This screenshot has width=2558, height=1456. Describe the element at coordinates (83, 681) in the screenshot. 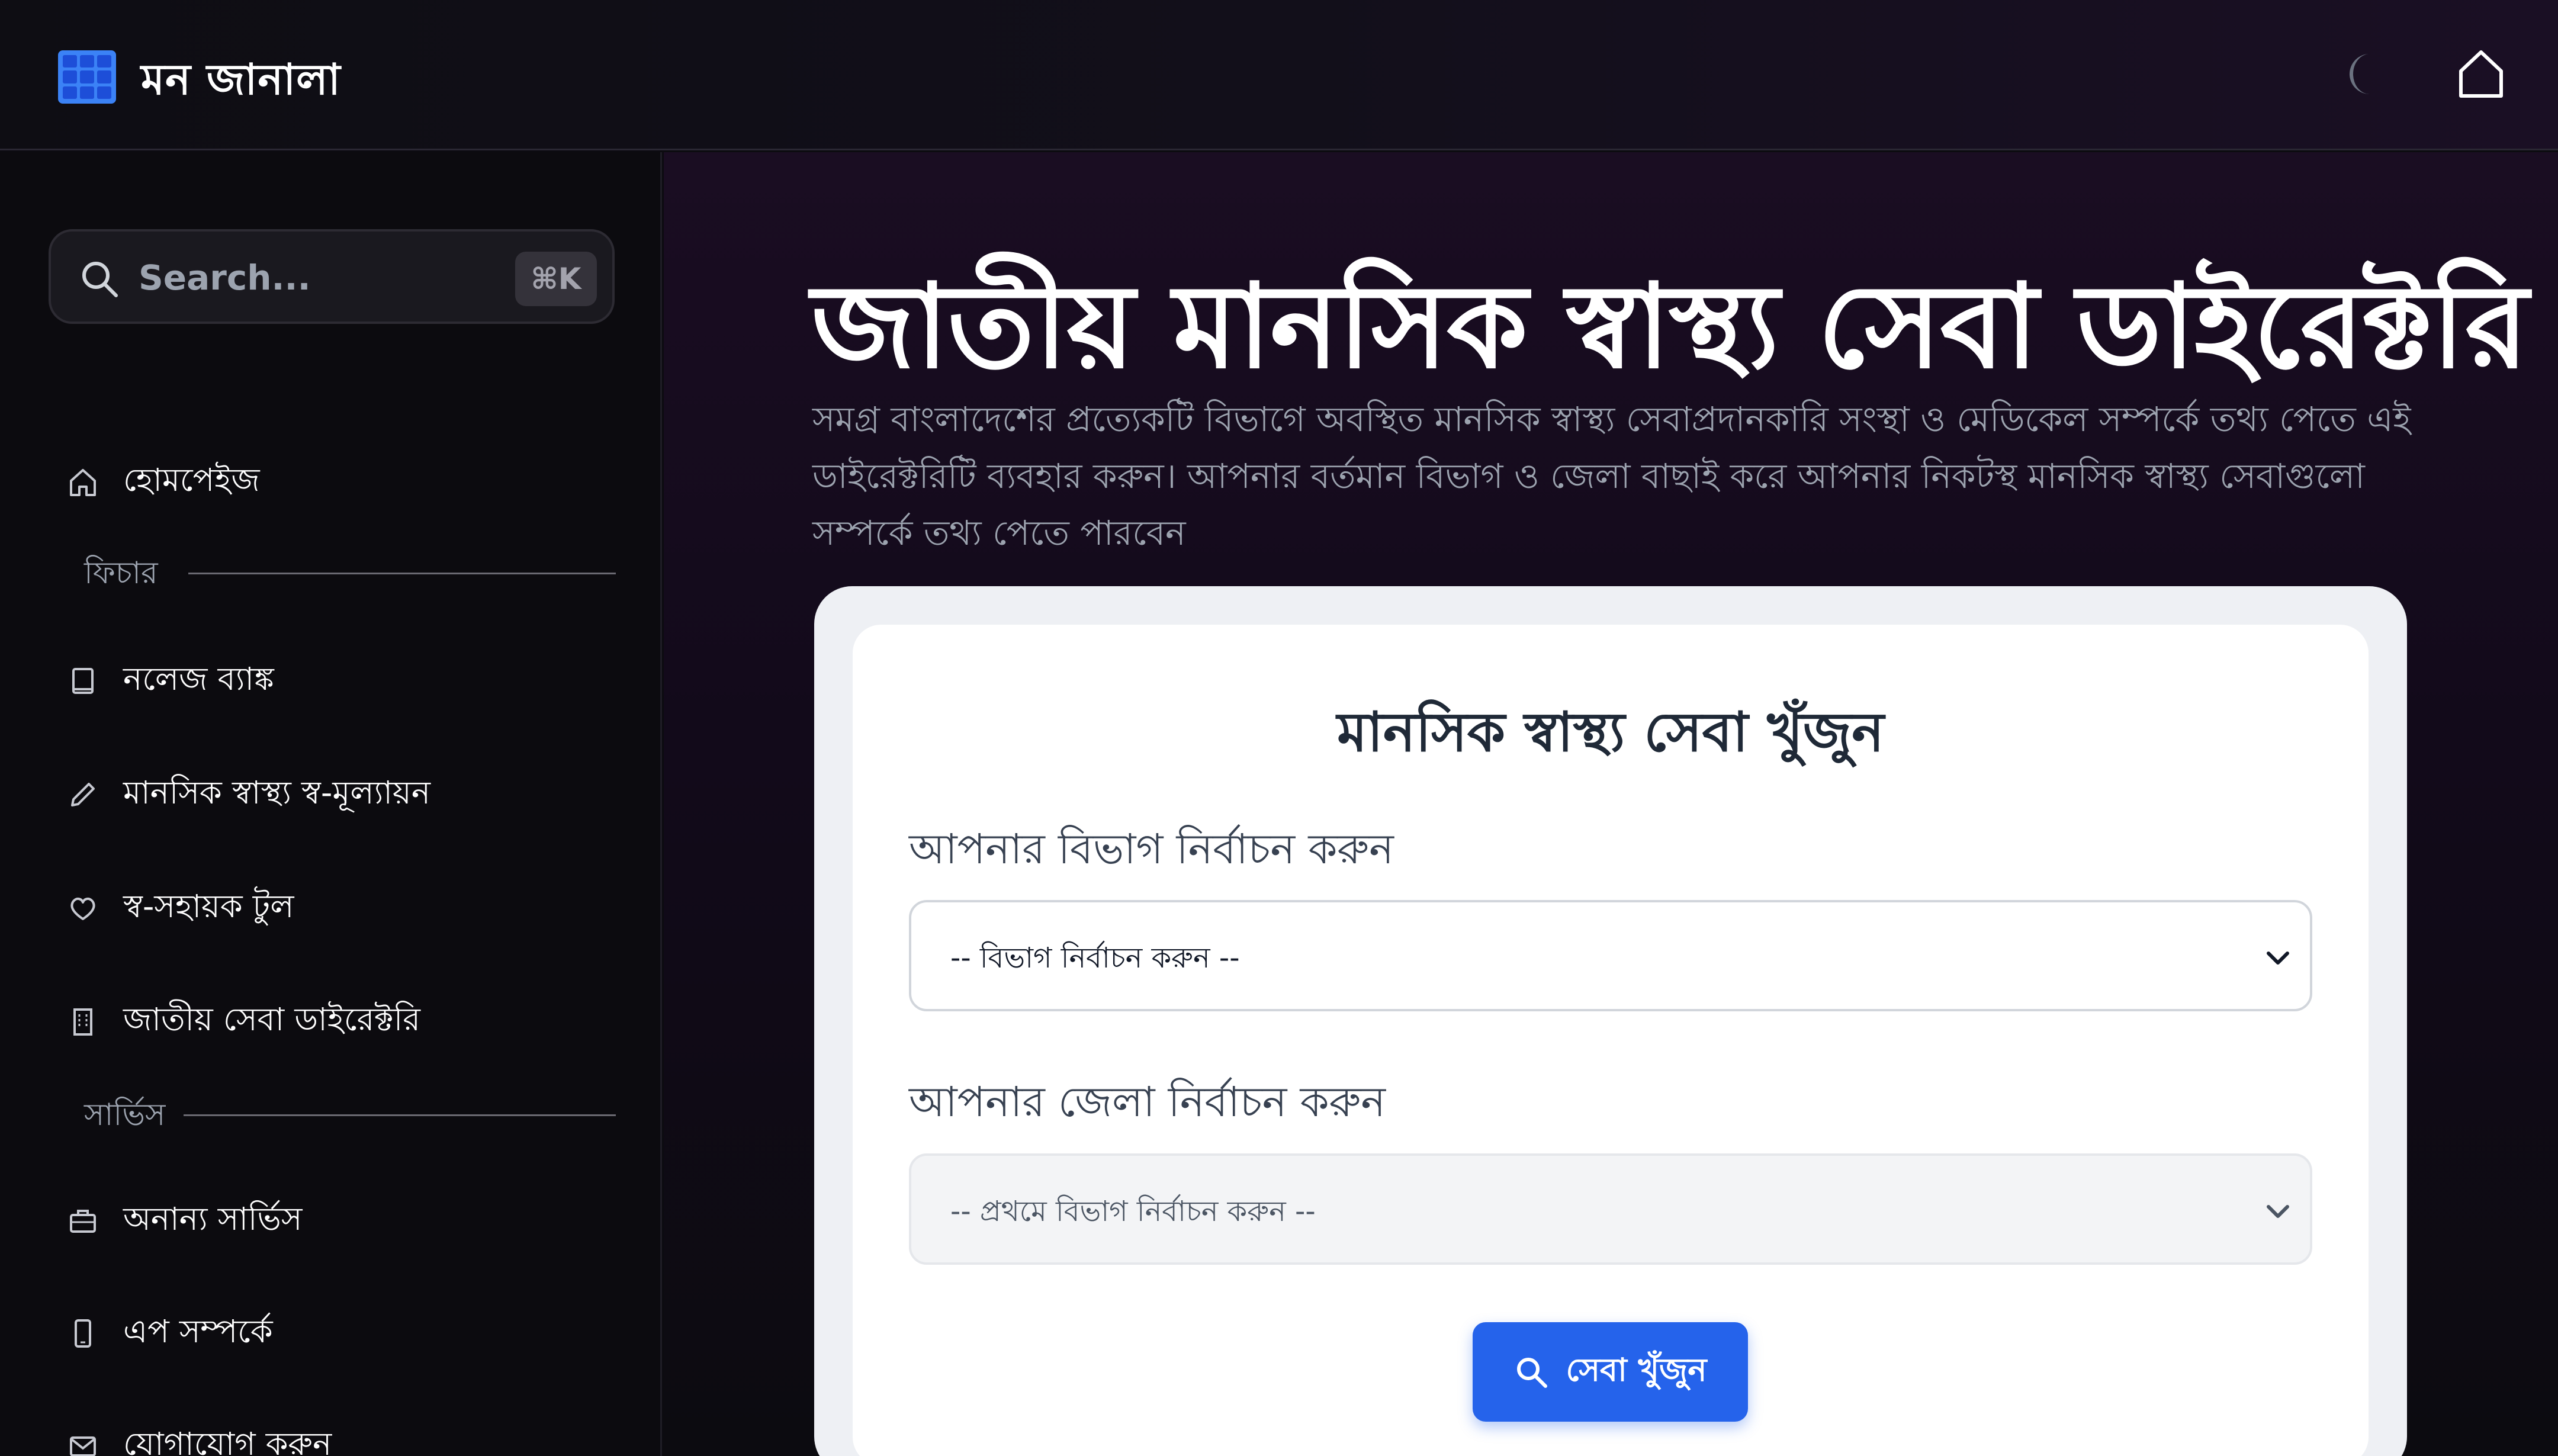

I see `book-icon` at that location.